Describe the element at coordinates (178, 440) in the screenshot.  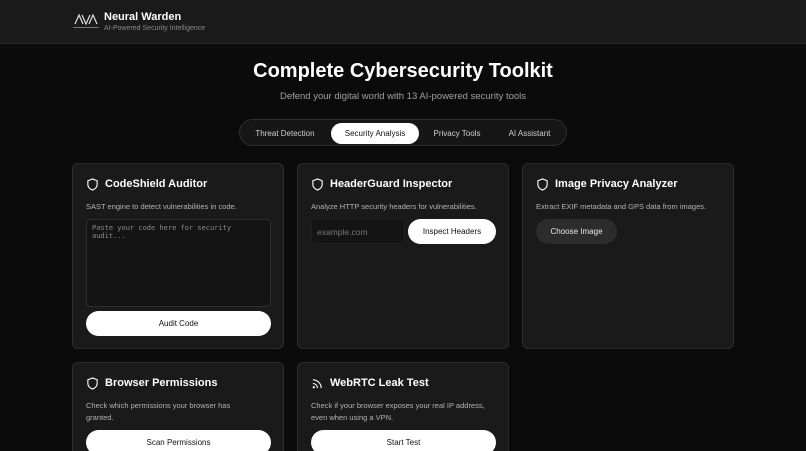
I see `scan-permissions-button: Scan Permissions` at that location.